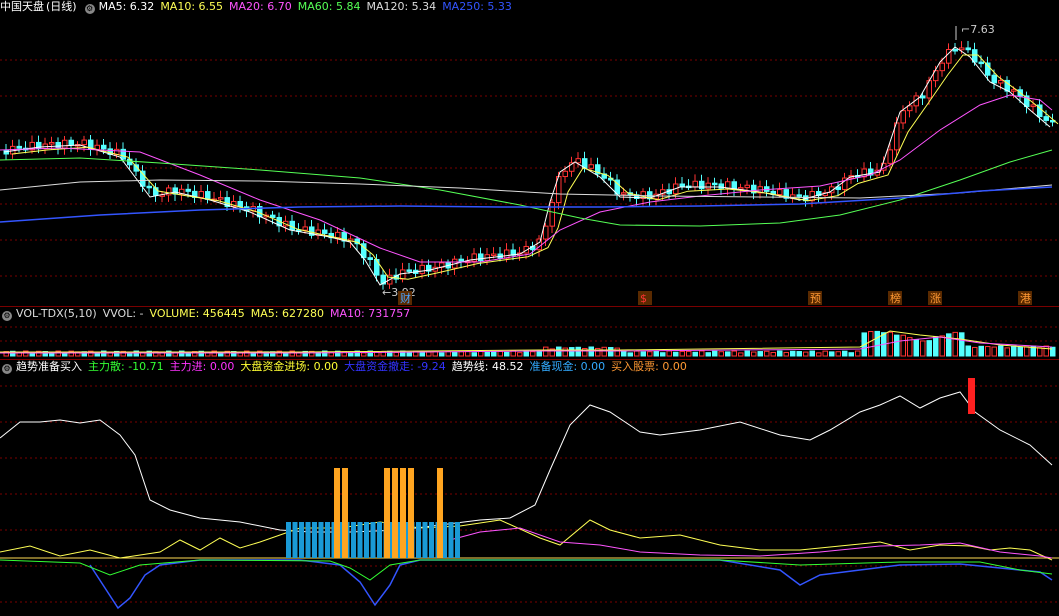 This screenshot has height=616, width=1059. I want to click on capital-out-line, so click(571, 584).